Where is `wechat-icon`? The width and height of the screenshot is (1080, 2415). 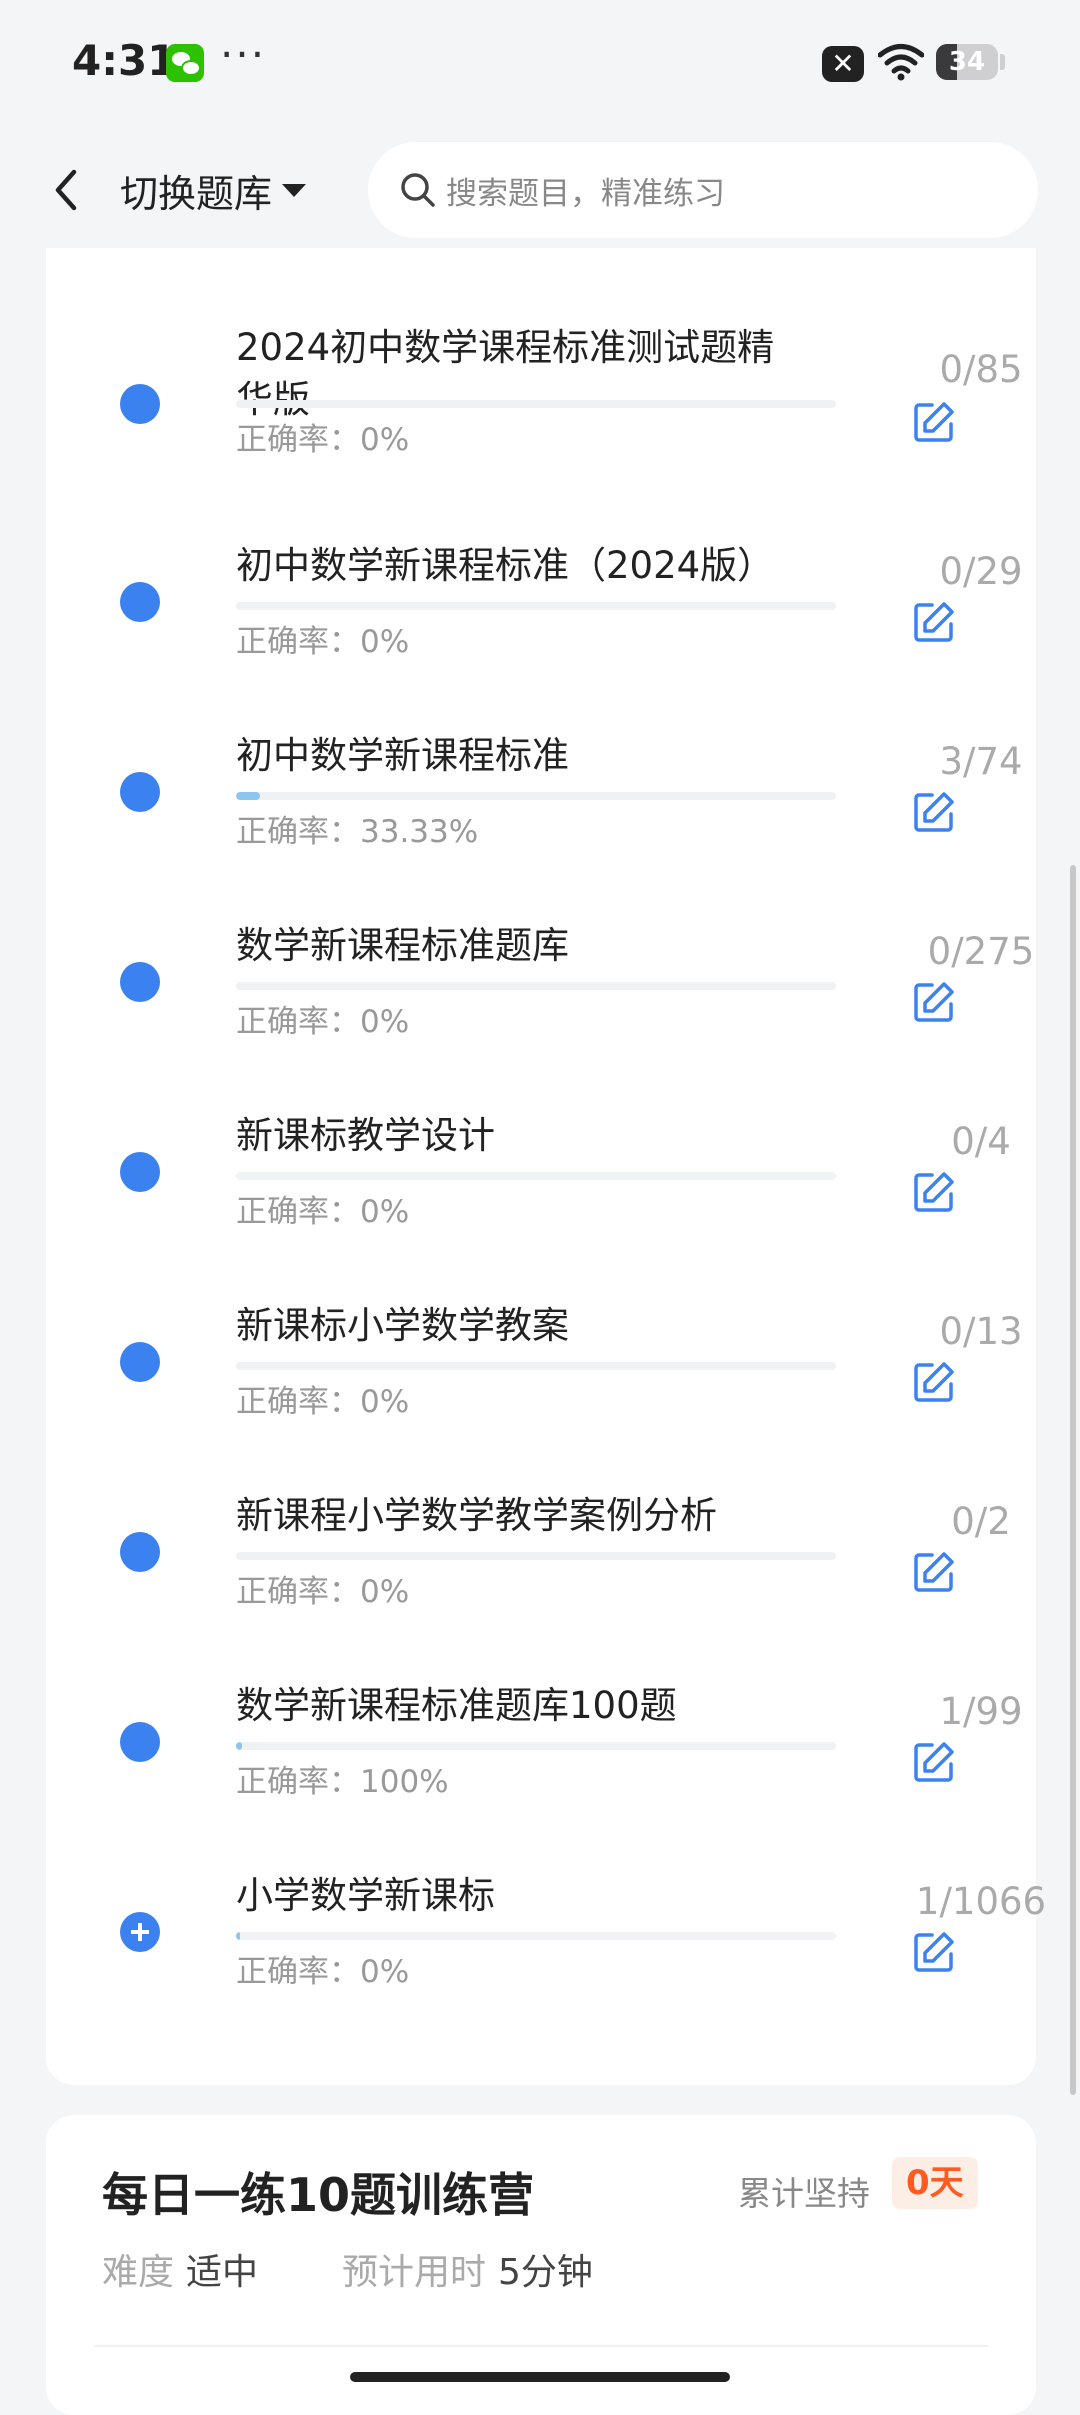 wechat-icon is located at coordinates (185, 63).